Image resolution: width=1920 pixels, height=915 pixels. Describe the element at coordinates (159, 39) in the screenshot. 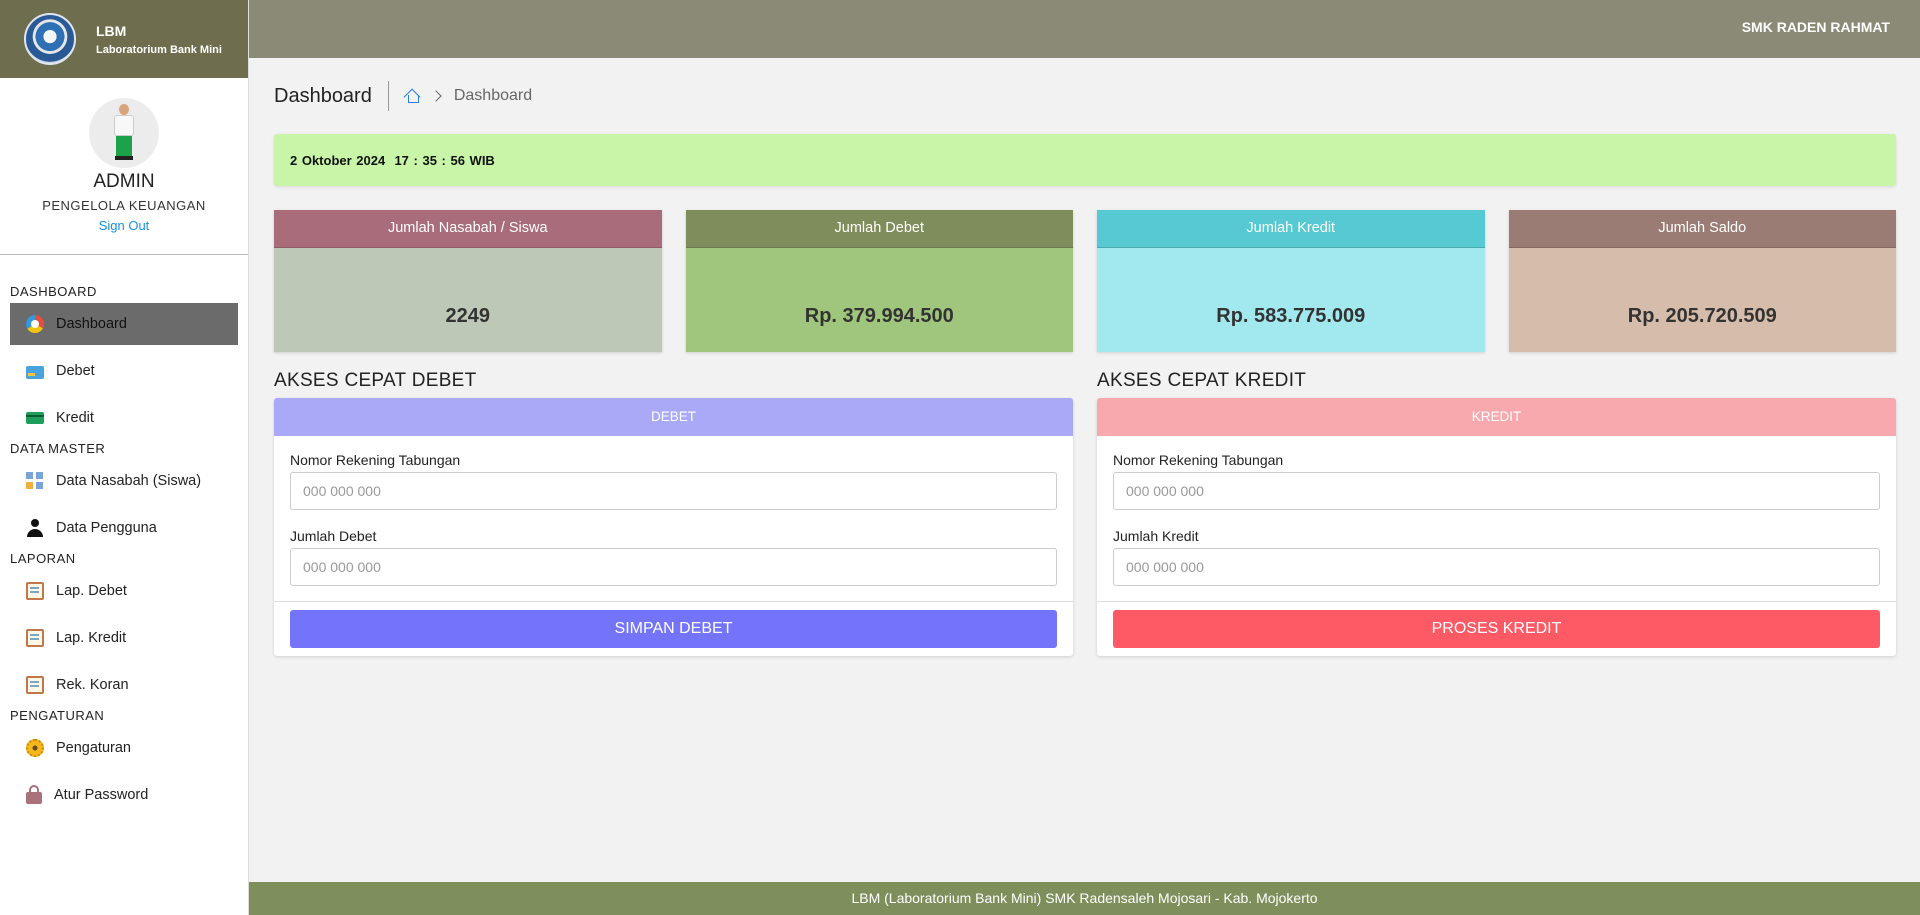

I see `brand-text: LBM Laboratorium Bank Mini` at that location.